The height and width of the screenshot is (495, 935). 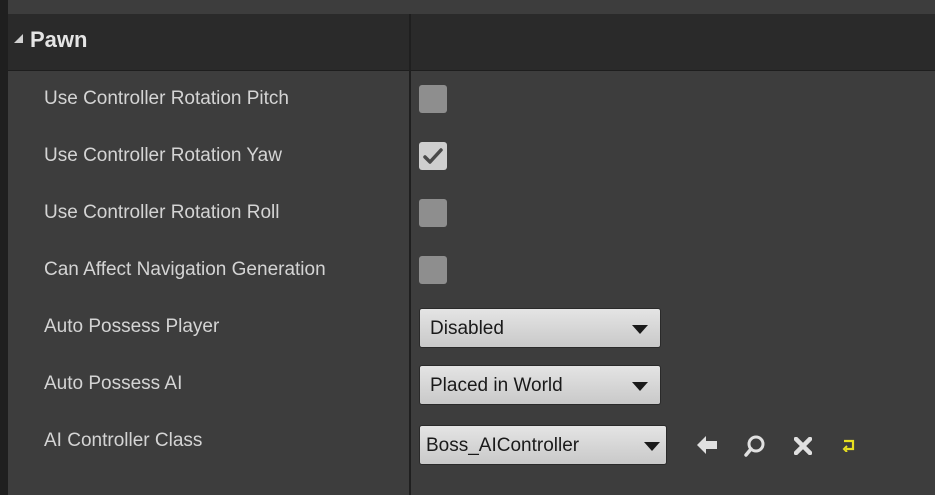 What do you see at coordinates (123, 440) in the screenshot?
I see `property-label: AI Controller Class` at bounding box center [123, 440].